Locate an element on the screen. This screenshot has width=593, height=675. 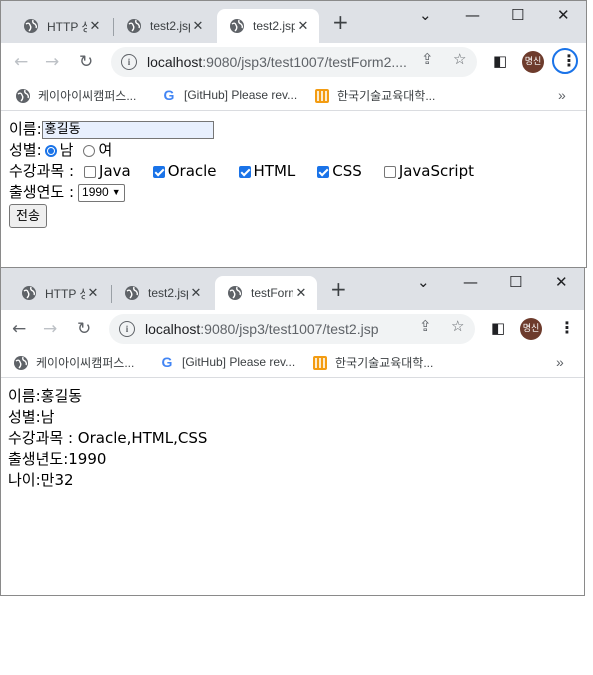
gender-row: 성별: 남 여 is located at coordinates (293, 150).